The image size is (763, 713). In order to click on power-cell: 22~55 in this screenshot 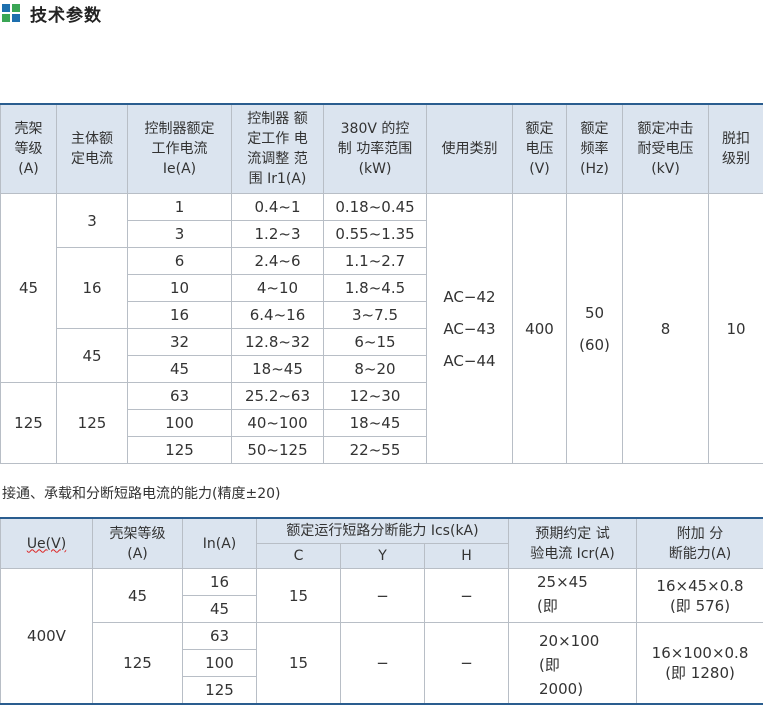, I will do `click(375, 450)`.